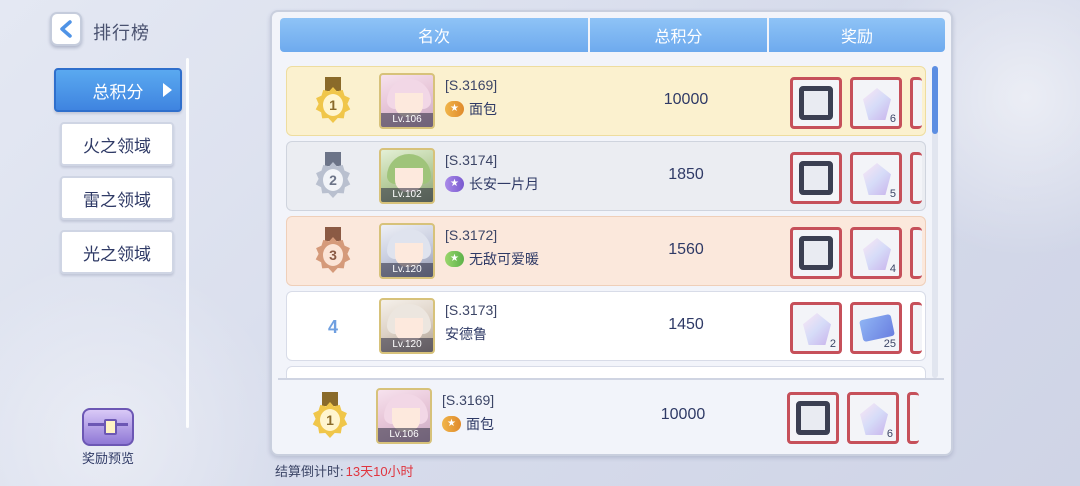 This screenshot has height=486, width=1080. Describe the element at coordinates (333, 180) in the screenshot. I see `rank-number: 2` at that location.